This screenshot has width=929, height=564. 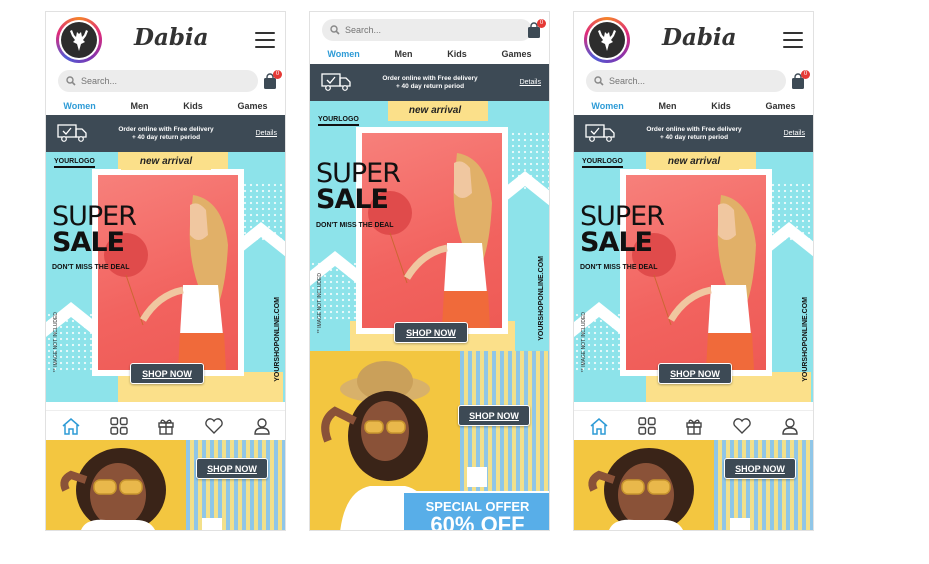 What do you see at coordinates (429, 441) in the screenshot?
I see `summer-promo-banner: SHOP NOW SPECIAL OFFER 60% OFF` at bounding box center [429, 441].